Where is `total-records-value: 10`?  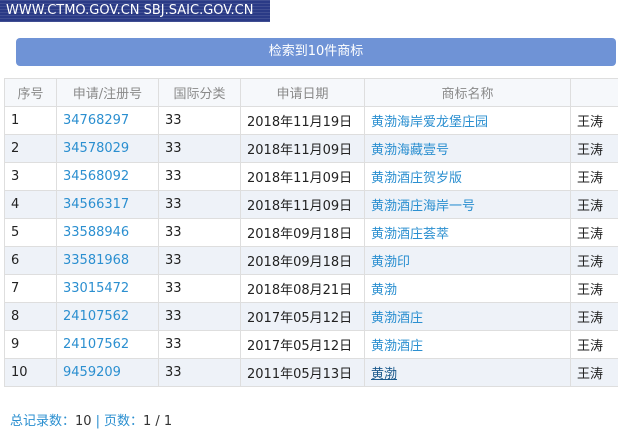
total-records-value: 10 is located at coordinates (83, 421).